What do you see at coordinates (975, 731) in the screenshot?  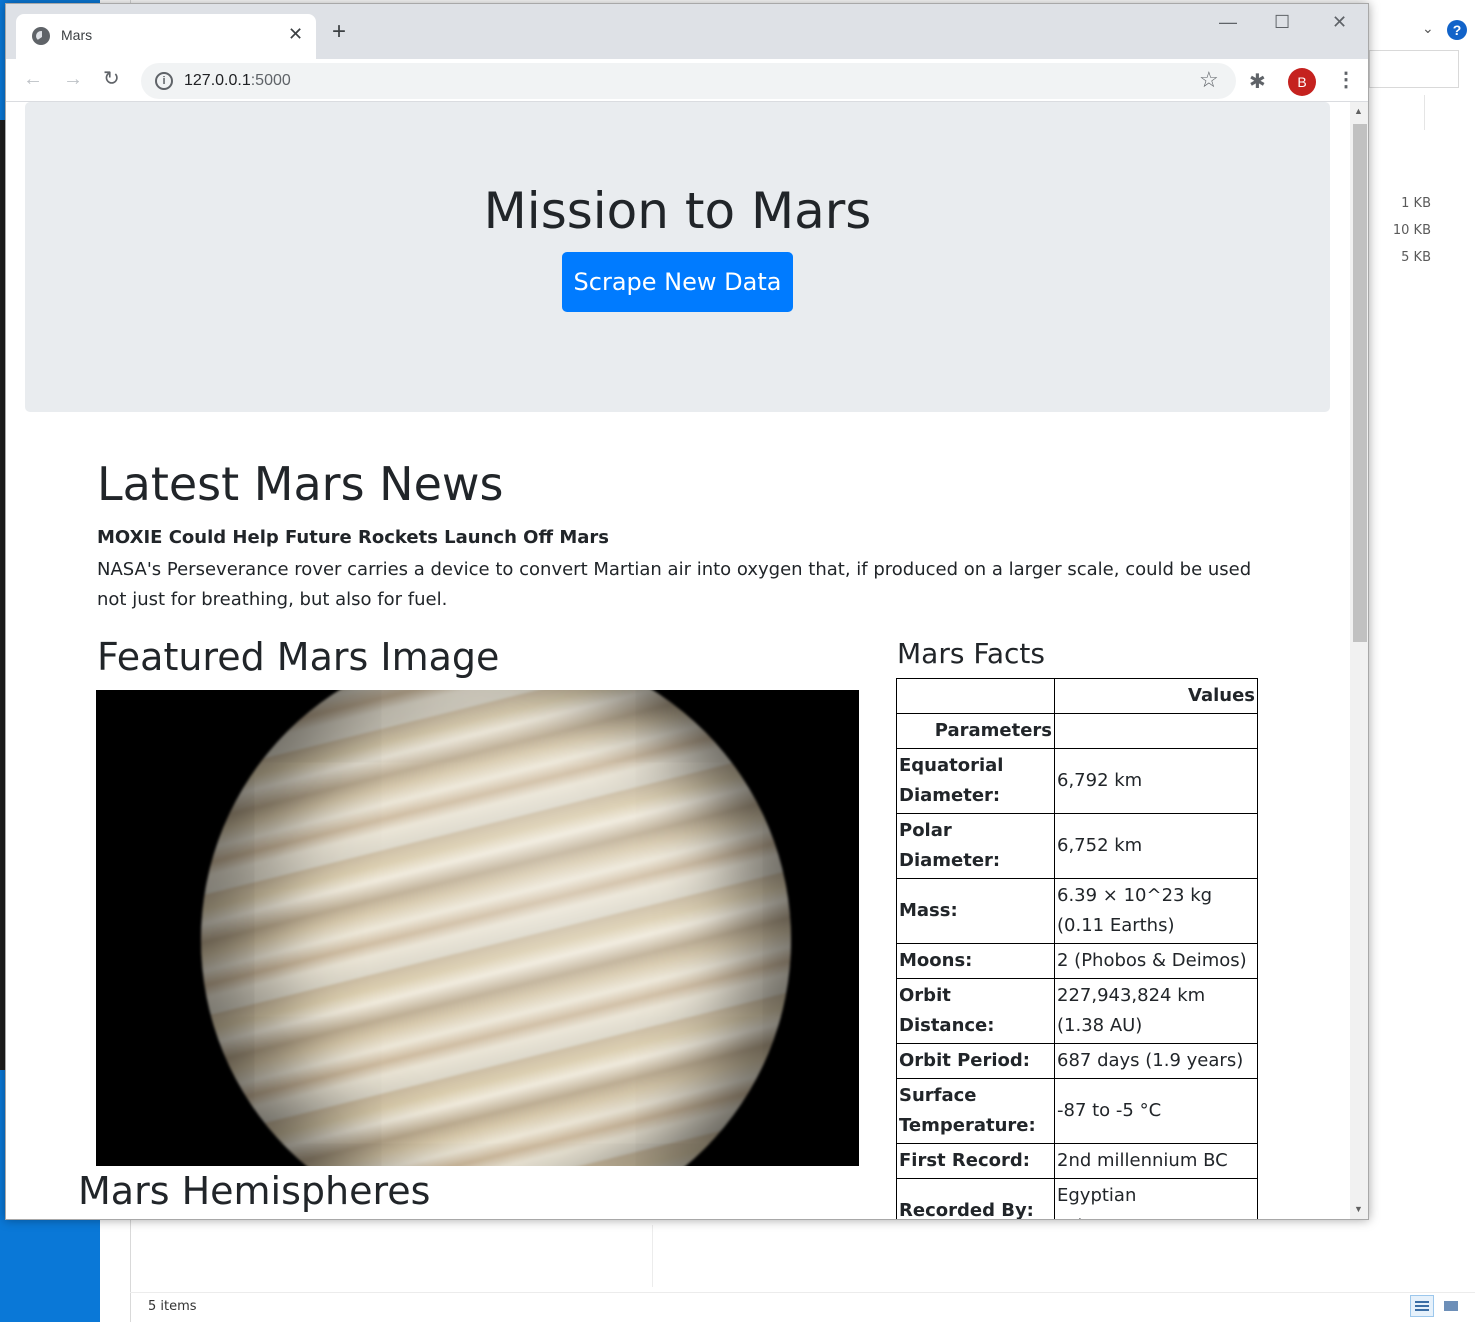 I see `table-index-header: Parameters` at bounding box center [975, 731].